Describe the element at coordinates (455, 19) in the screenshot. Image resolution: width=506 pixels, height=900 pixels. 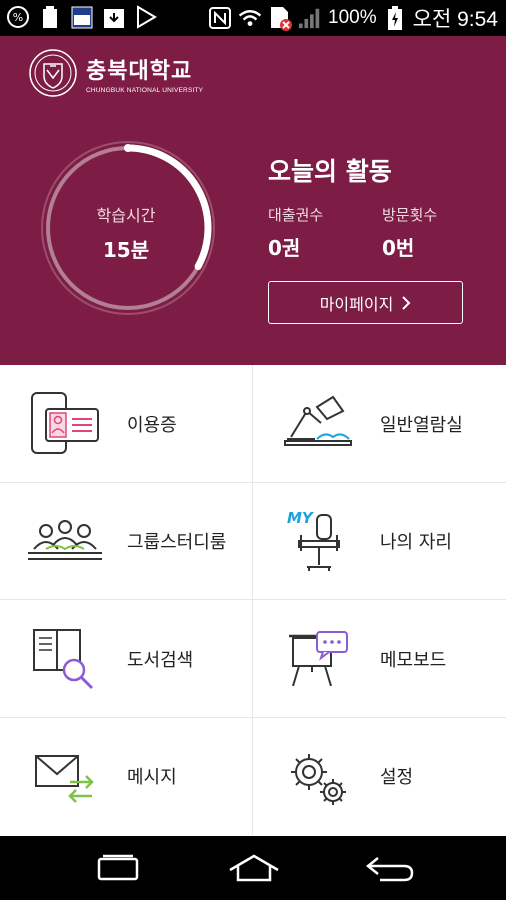
I see `clock: 오전 9:54` at that location.